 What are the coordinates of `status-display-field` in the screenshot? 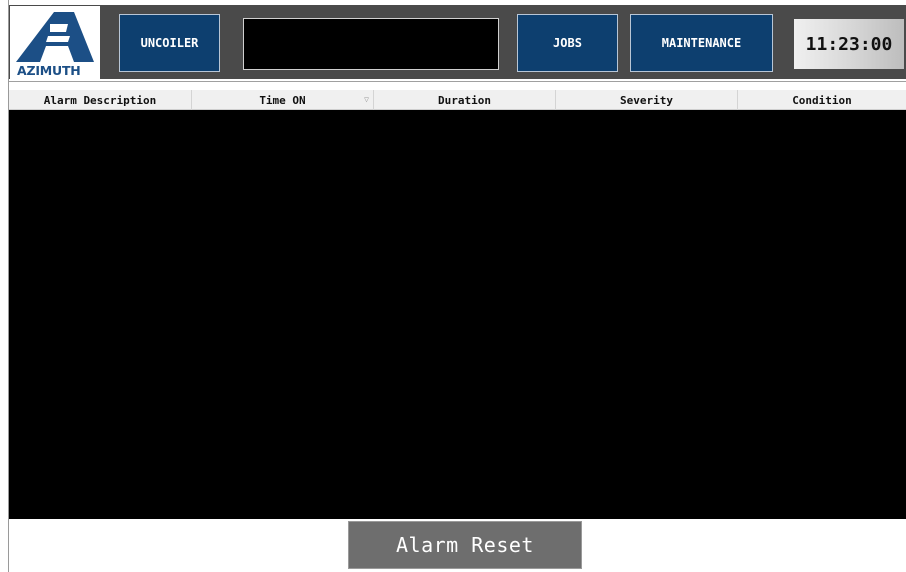 It's located at (371, 44).